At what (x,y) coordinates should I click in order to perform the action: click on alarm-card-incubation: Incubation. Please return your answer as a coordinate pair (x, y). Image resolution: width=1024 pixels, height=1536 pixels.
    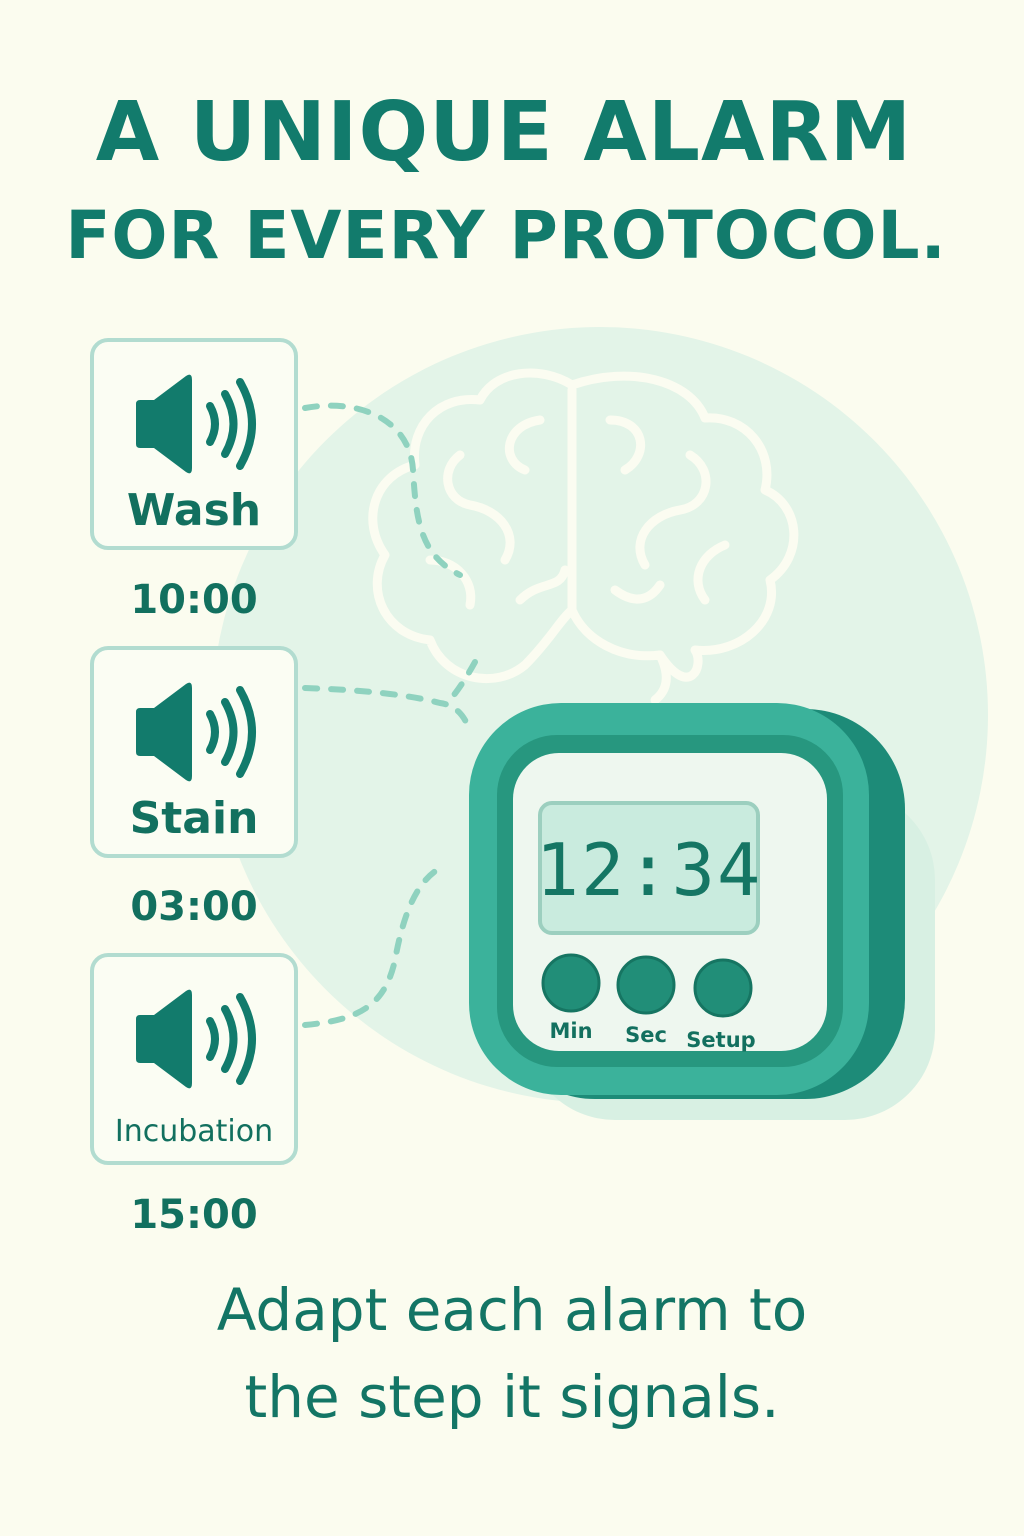
    Looking at the image, I should click on (194, 1059).